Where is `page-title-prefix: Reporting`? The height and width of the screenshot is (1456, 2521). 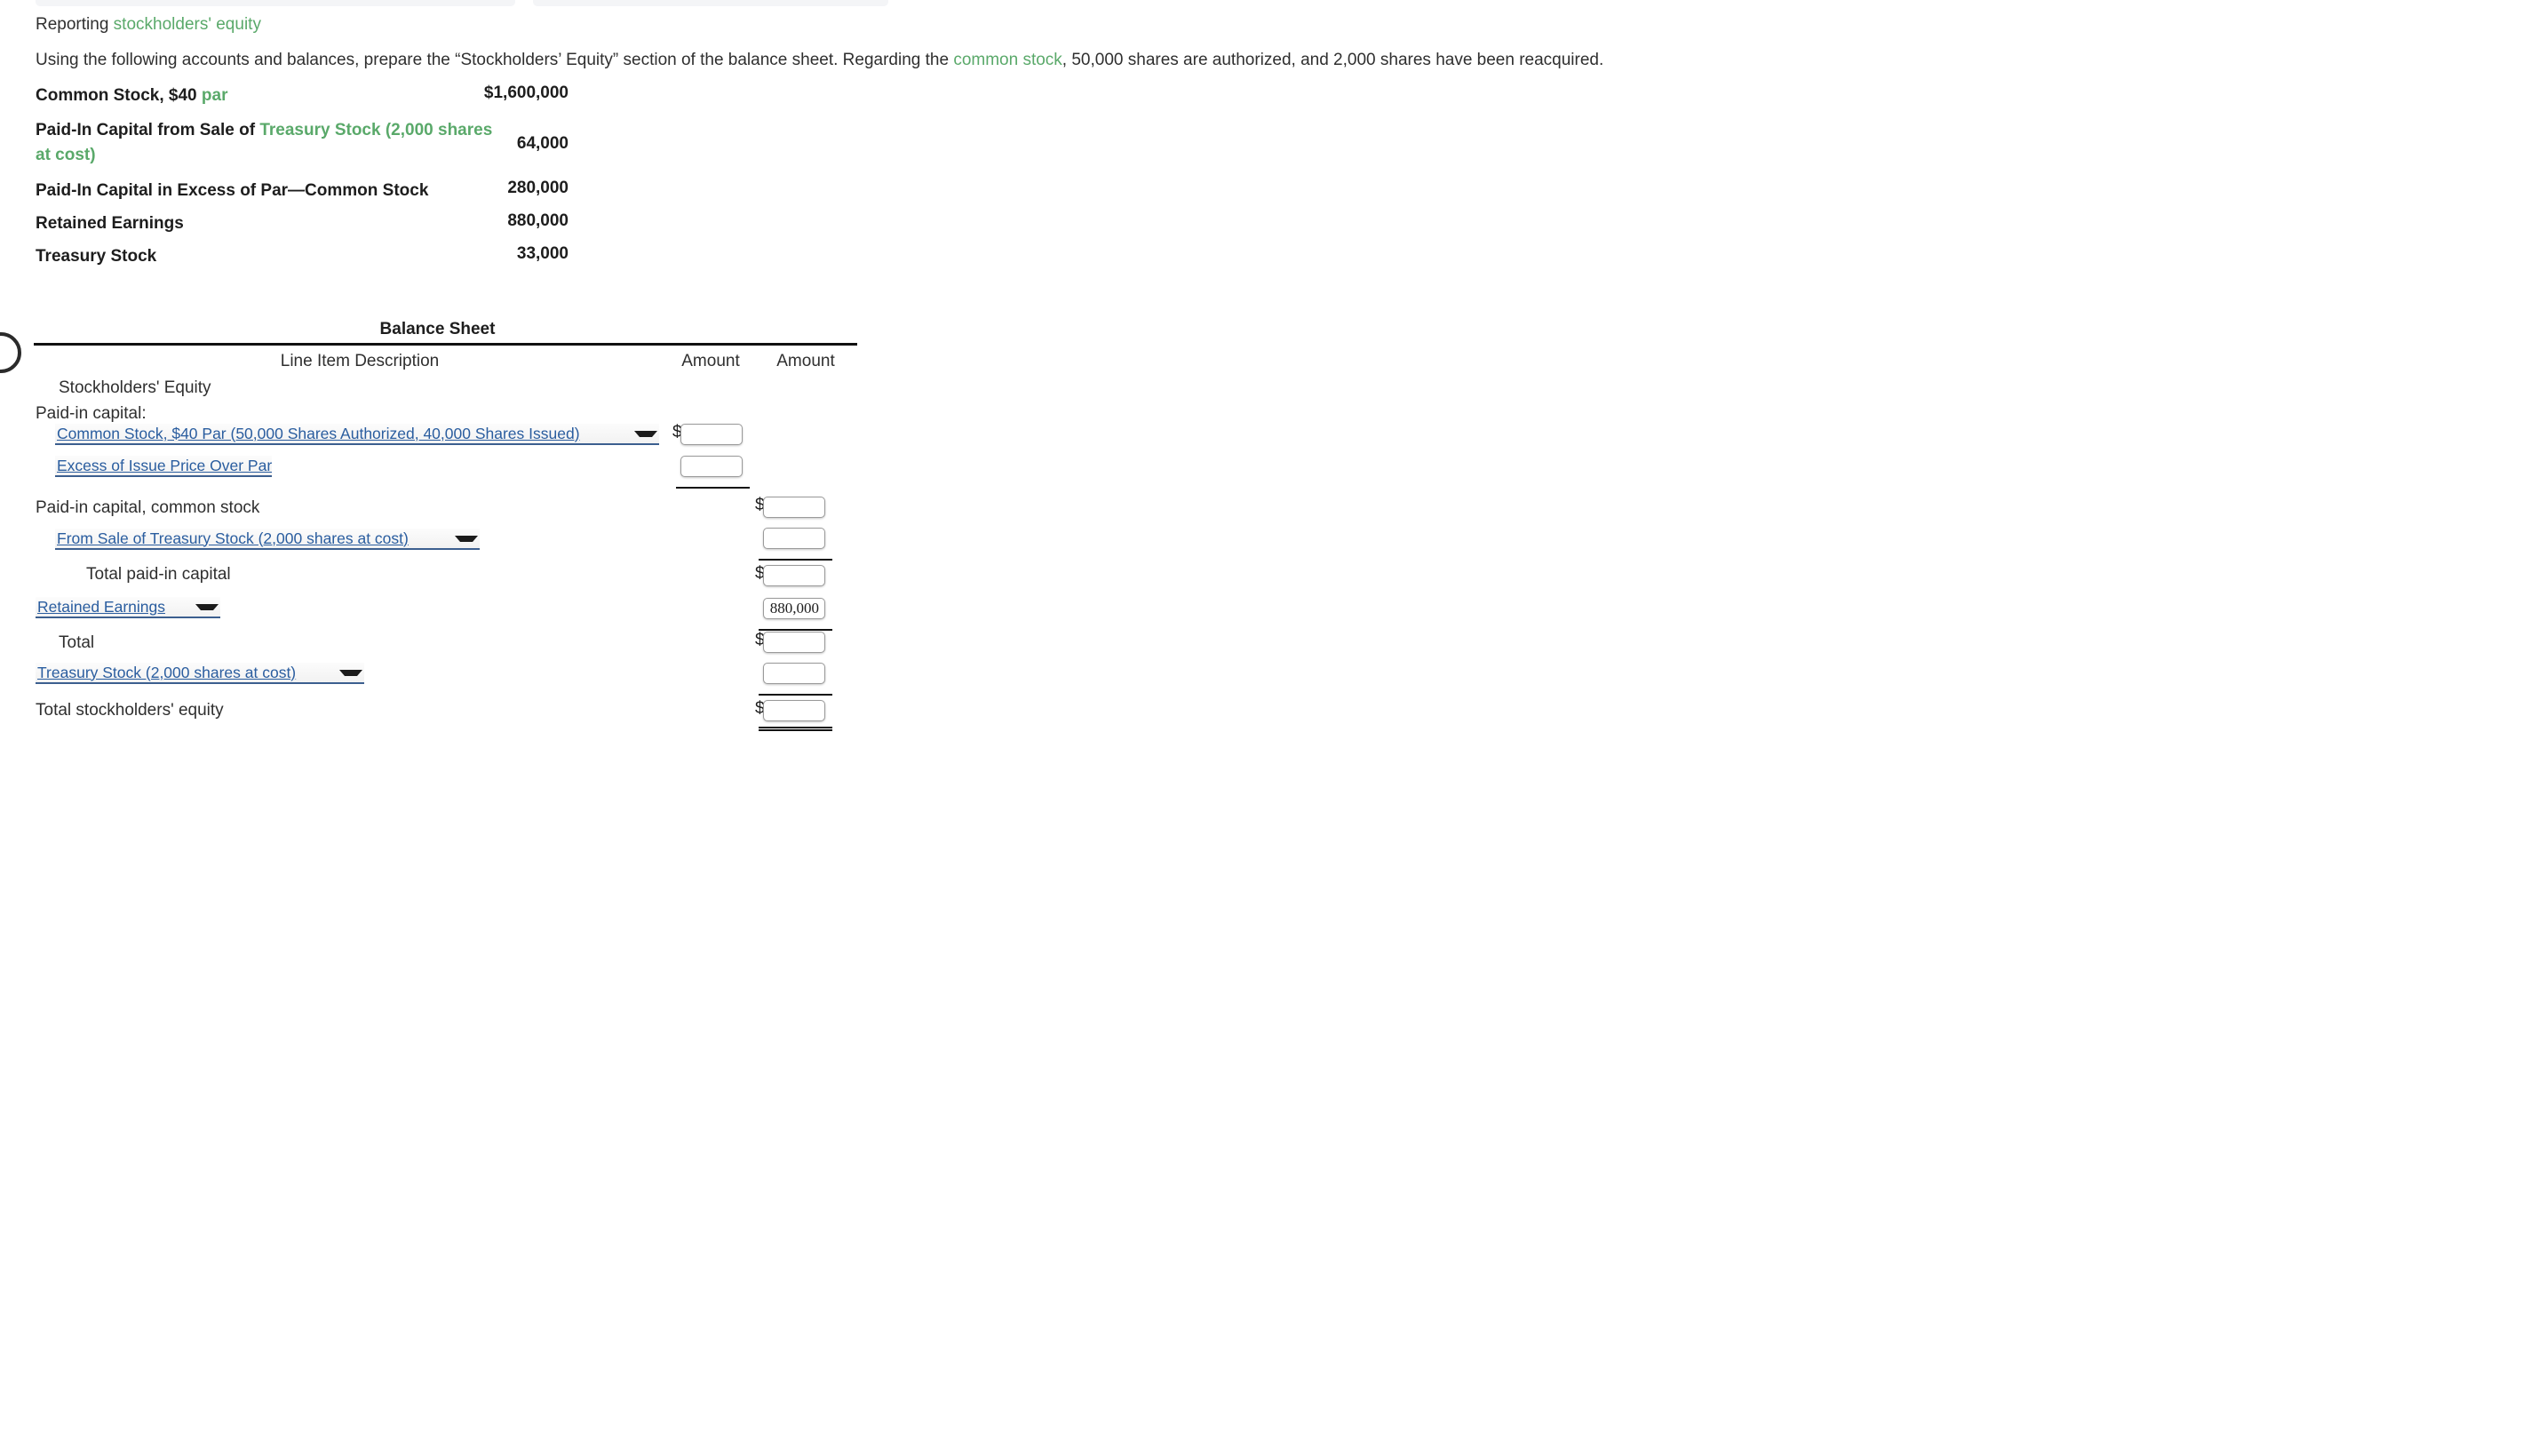 page-title-prefix: Reporting is located at coordinates (75, 24).